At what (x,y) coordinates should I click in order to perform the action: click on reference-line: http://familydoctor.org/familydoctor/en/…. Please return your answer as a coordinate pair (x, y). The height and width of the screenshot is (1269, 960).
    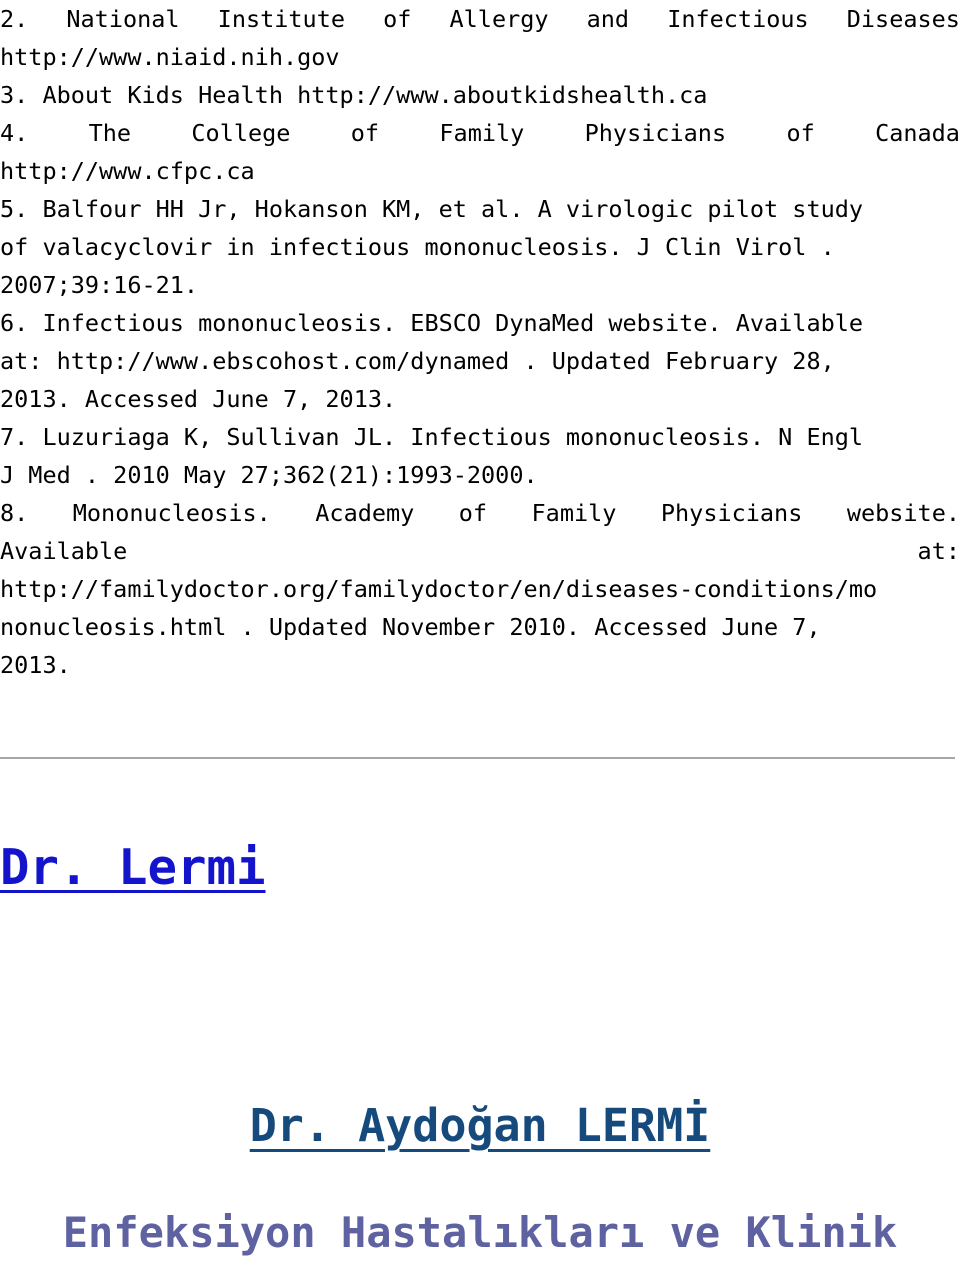
    Looking at the image, I should click on (439, 589).